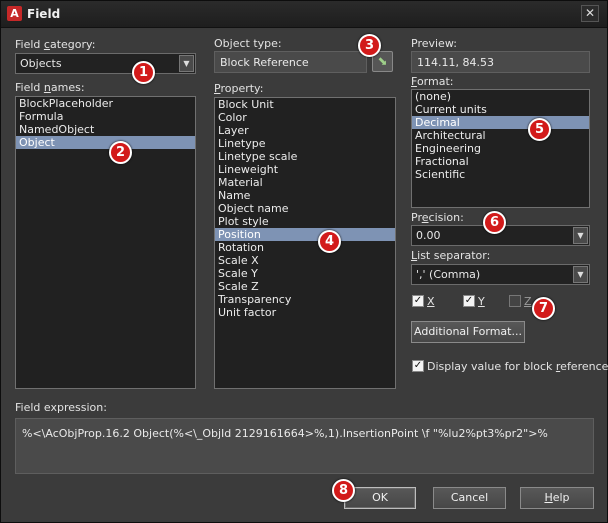 This screenshot has width=608, height=523. What do you see at coordinates (304, 14) in the screenshot?
I see `title-bar: A Field ✕` at bounding box center [304, 14].